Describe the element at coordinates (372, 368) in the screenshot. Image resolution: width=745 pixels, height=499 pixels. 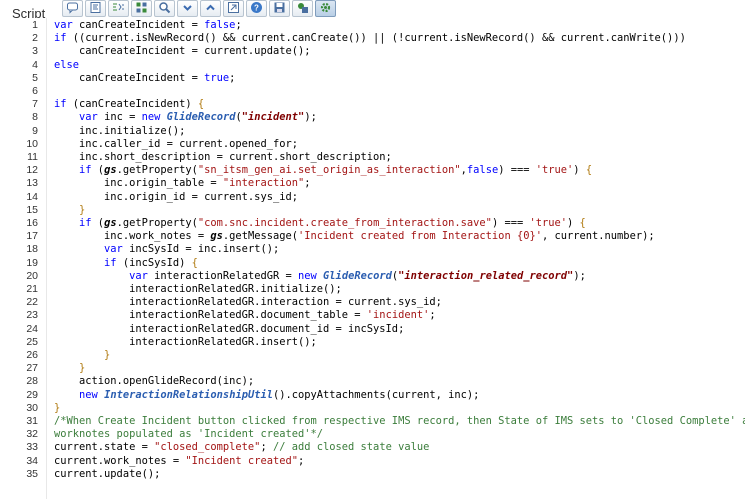
I see `code-line: 27 }` at that location.